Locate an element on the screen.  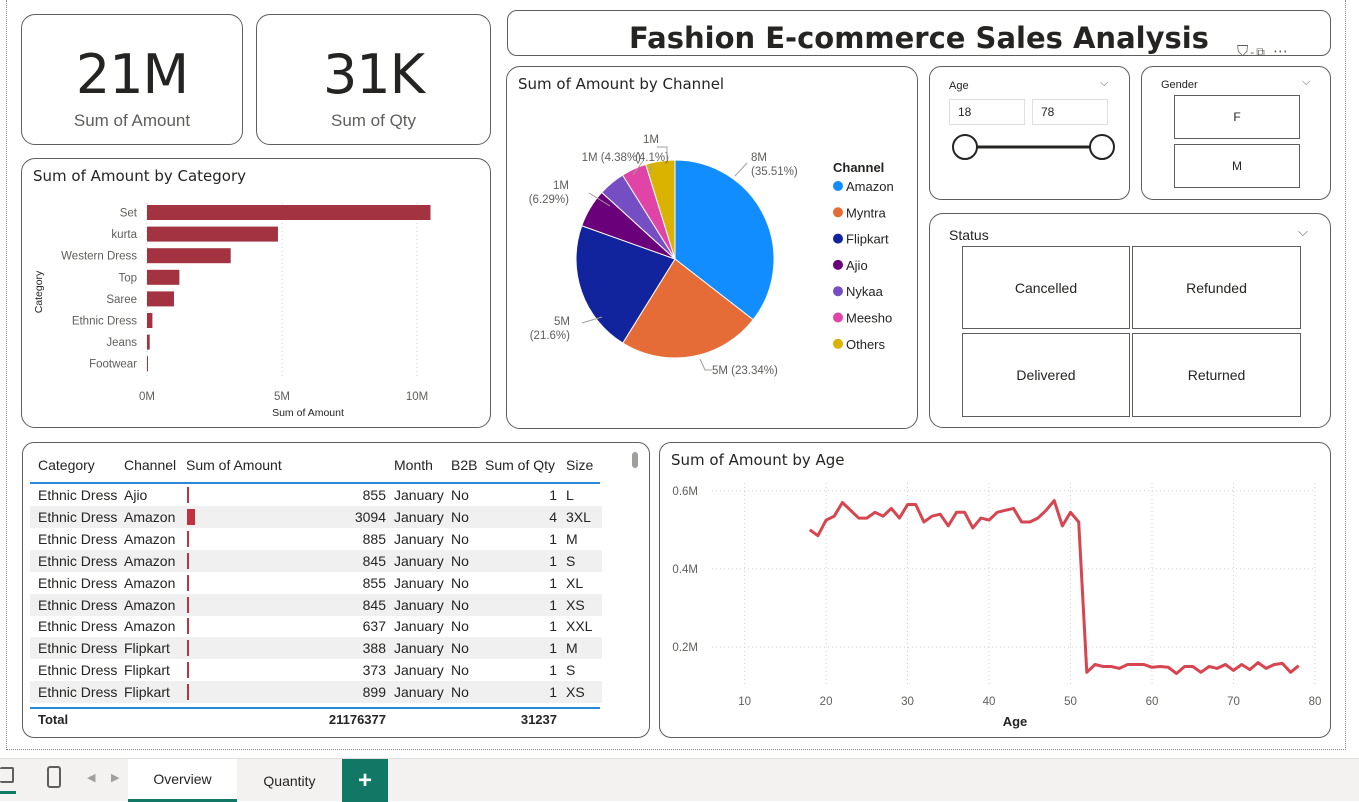
table-row: Ethnic Dress Amazon 845 January No 1 S is located at coordinates (316, 560).